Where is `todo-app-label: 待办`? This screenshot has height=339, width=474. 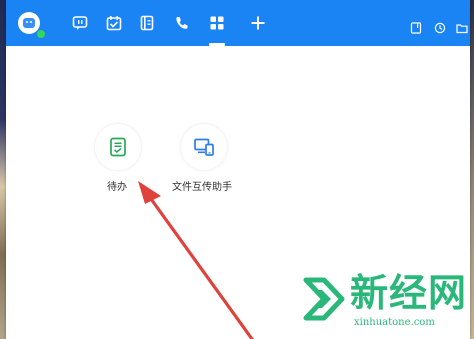 todo-app-label: 待办 is located at coordinates (117, 185).